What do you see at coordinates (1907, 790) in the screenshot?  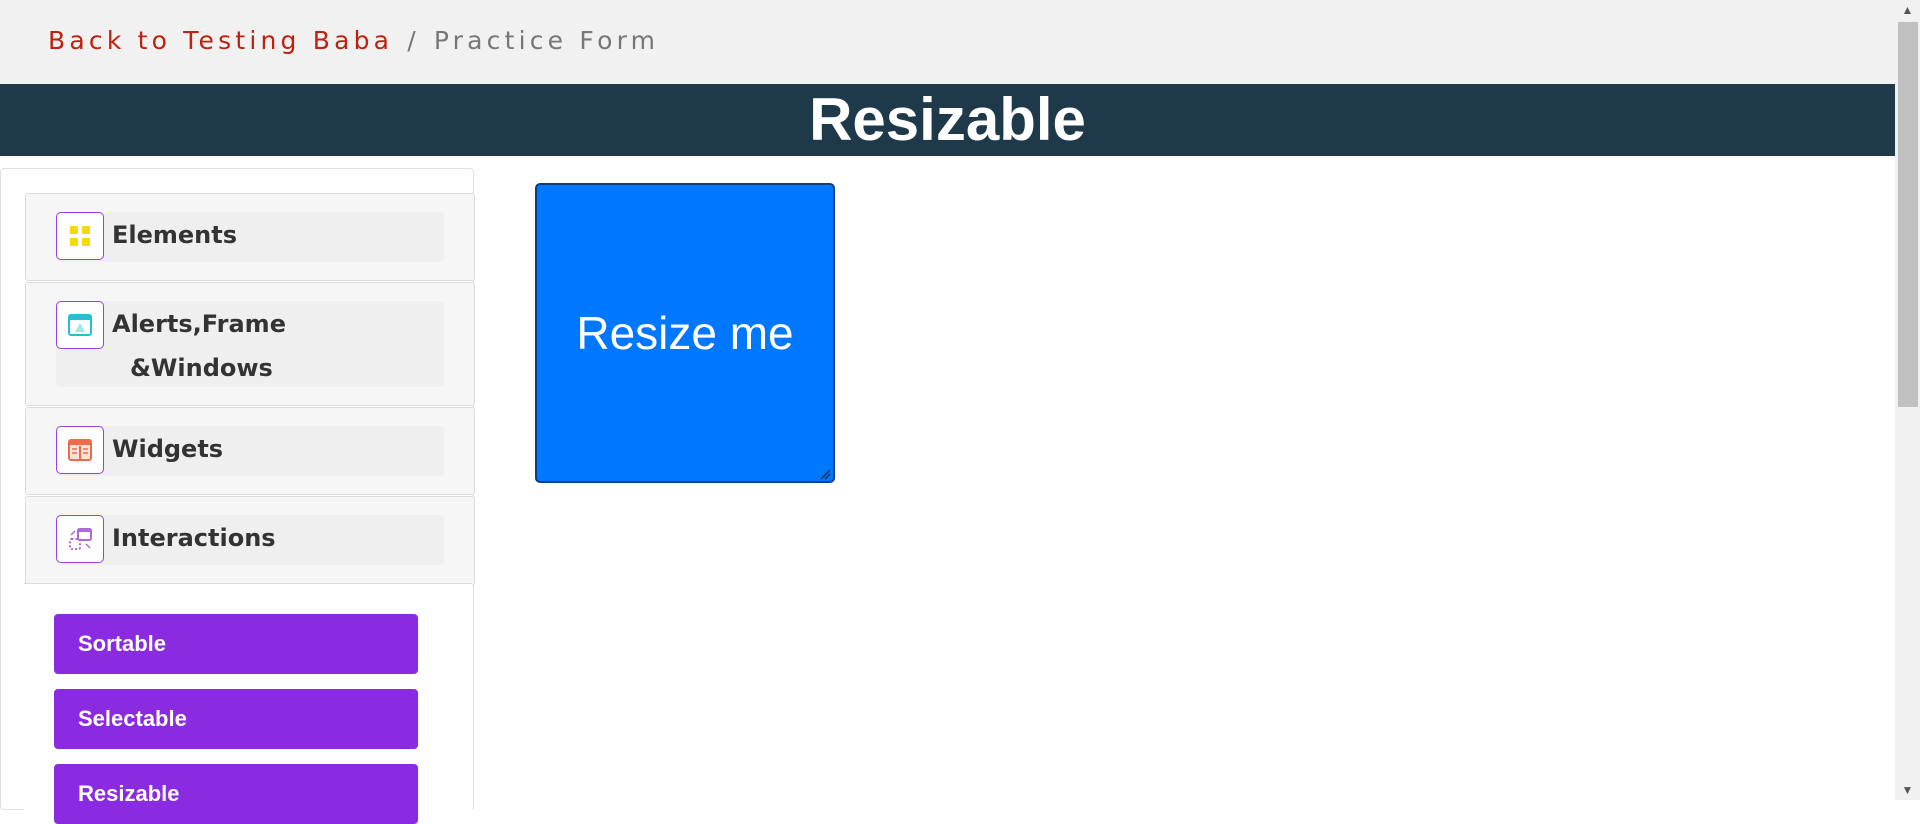 I see `scroll-down-arrow-icon: ▼` at bounding box center [1907, 790].